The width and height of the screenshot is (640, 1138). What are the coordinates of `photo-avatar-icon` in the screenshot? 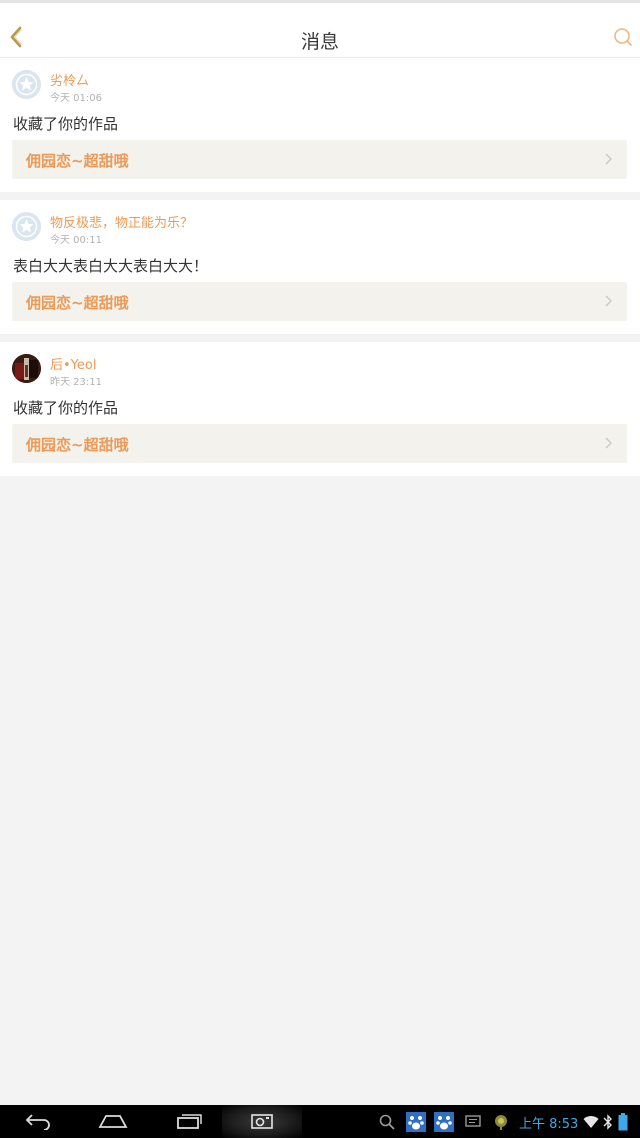 It's located at (26, 368).